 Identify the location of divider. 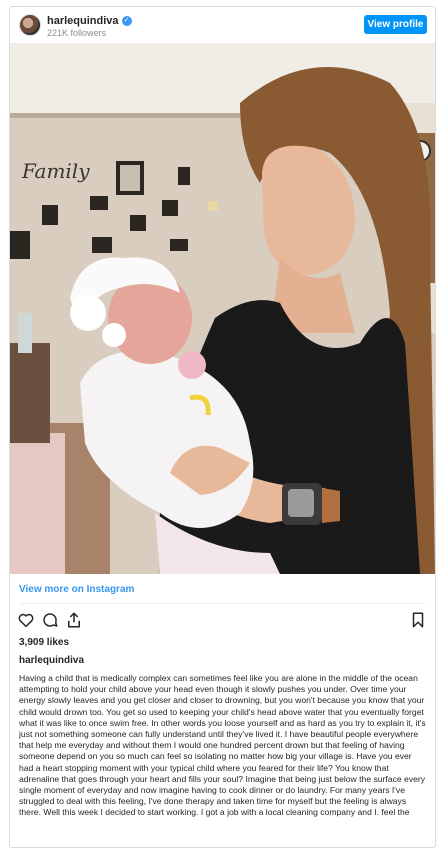
(222, 603).